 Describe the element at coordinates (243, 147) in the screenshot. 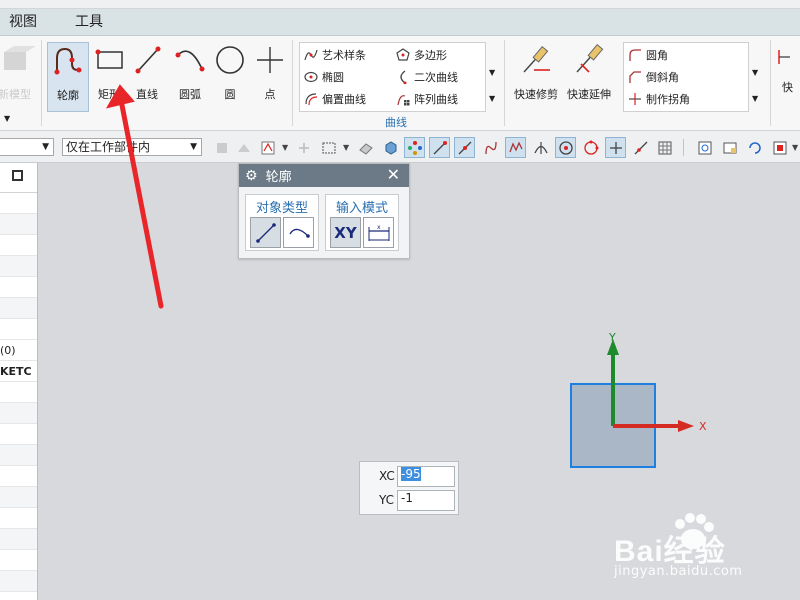

I see `select-body-icon` at that location.